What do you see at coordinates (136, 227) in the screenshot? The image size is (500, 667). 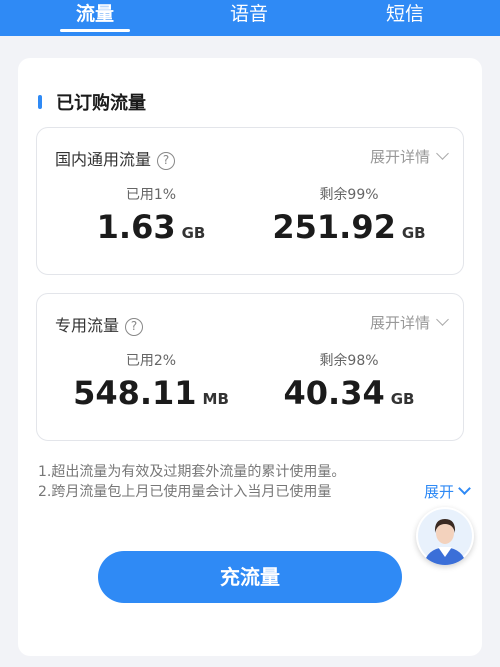 I see `used-value: 1.63` at bounding box center [136, 227].